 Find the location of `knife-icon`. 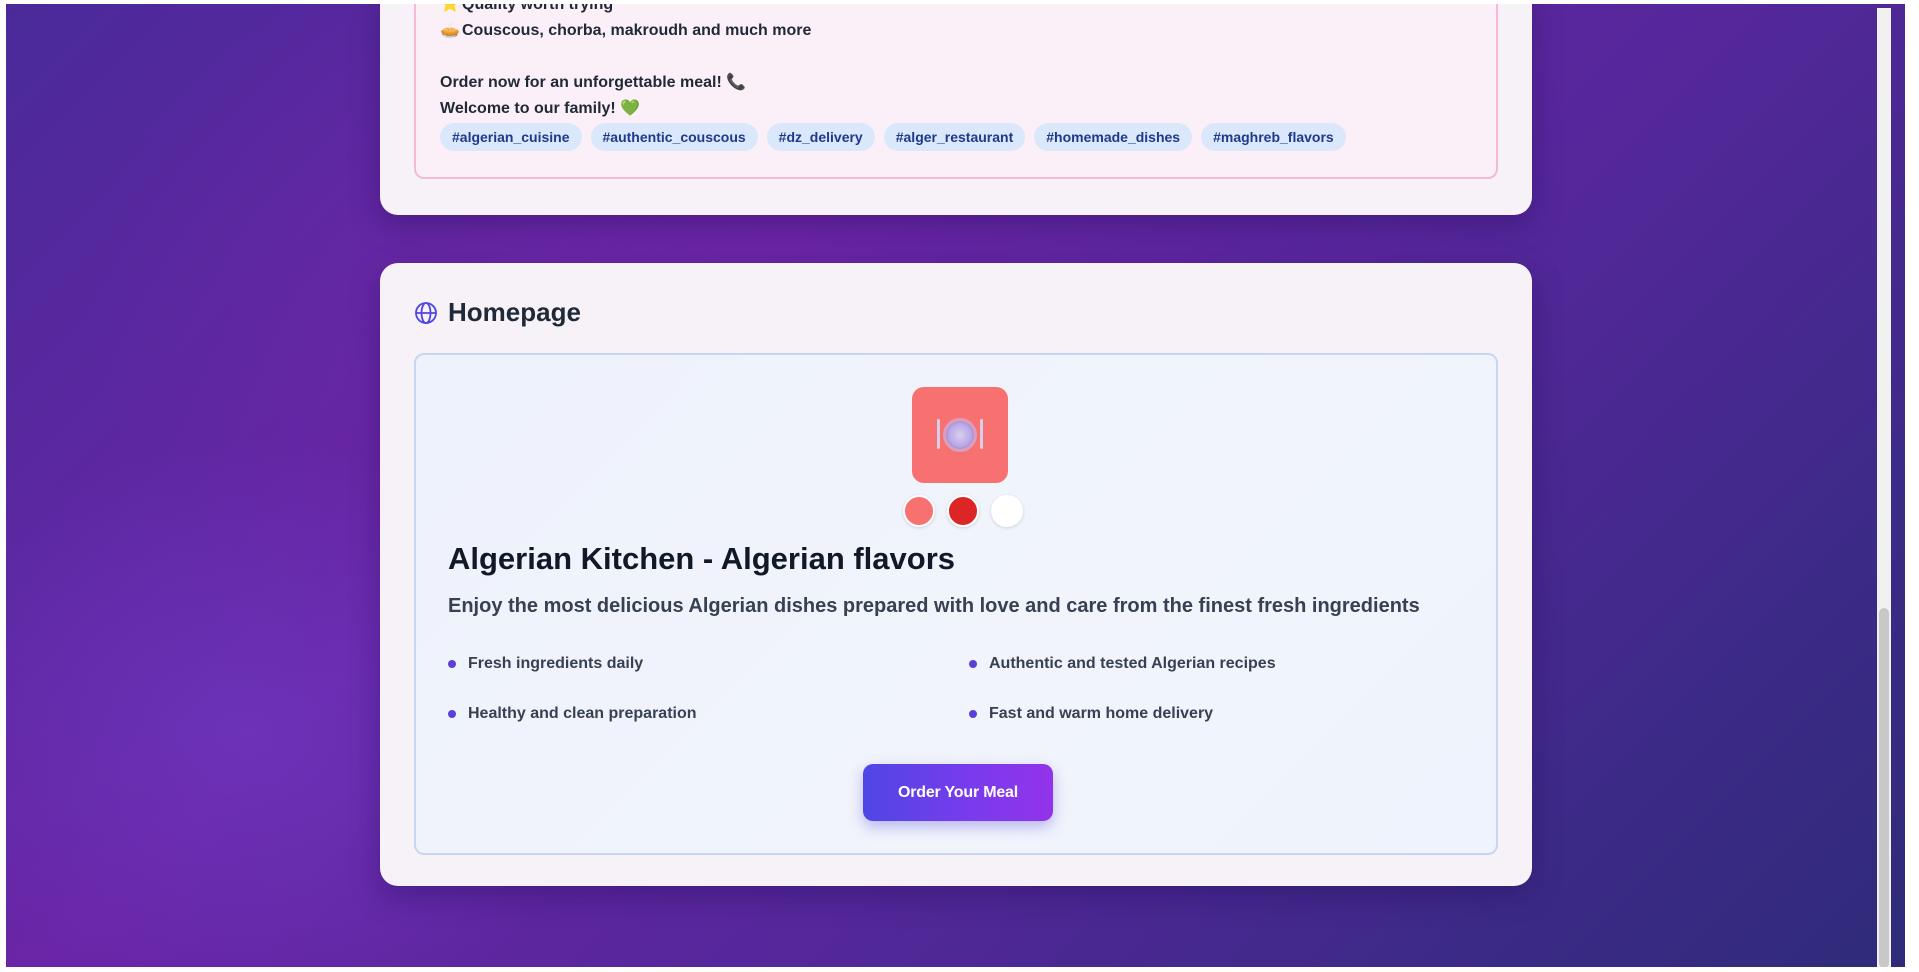

knife-icon is located at coordinates (981, 434).